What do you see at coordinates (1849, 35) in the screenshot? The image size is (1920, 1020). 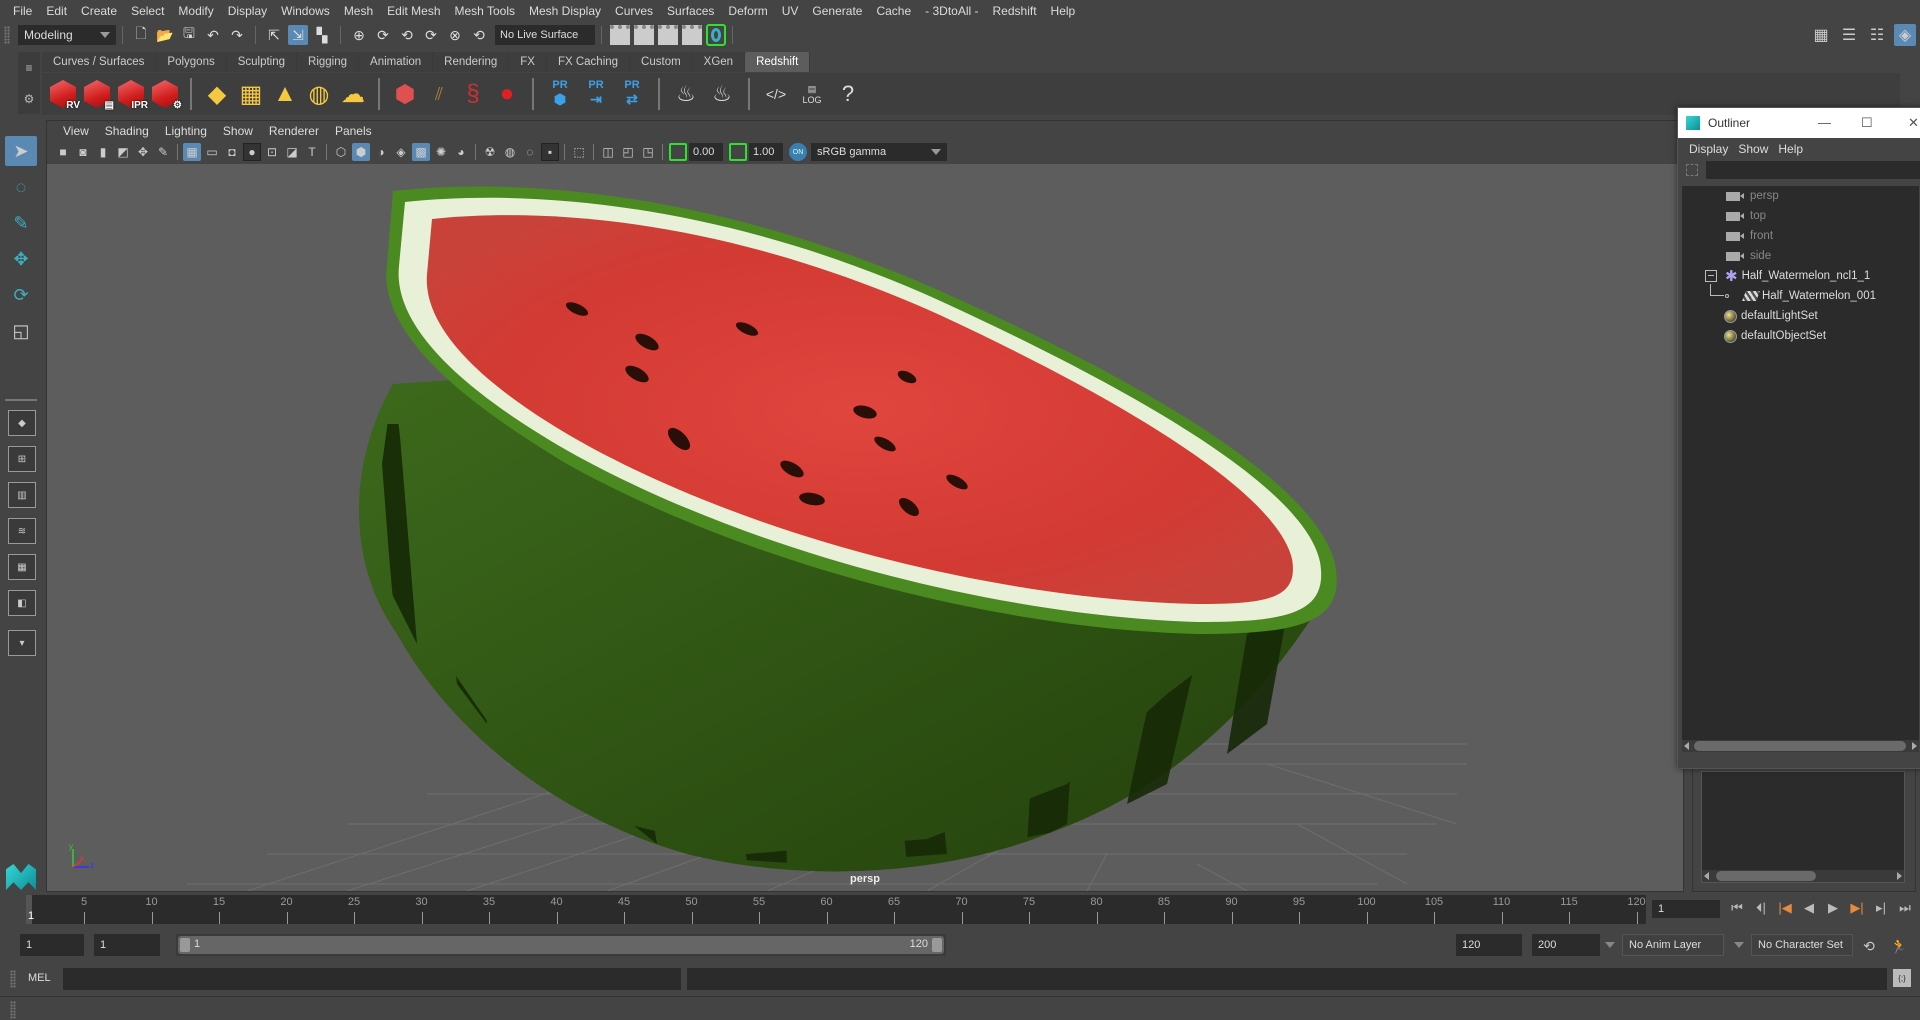 I see `attribute-editor-icon: ☰` at bounding box center [1849, 35].